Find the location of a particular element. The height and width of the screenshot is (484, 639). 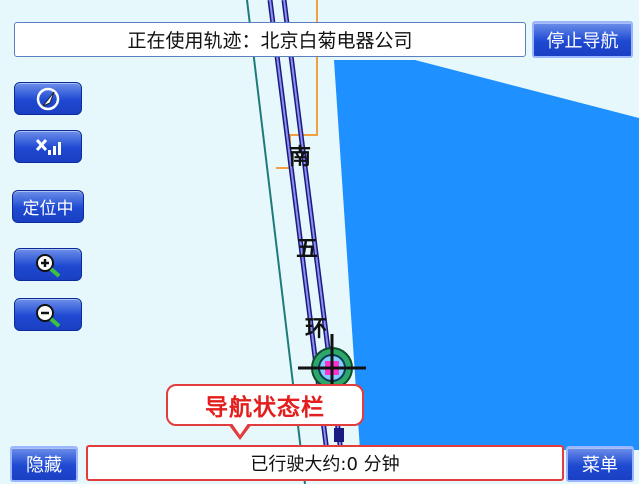

navigation-status-bar: 已行驶大约:0 分钟 is located at coordinates (325, 463).